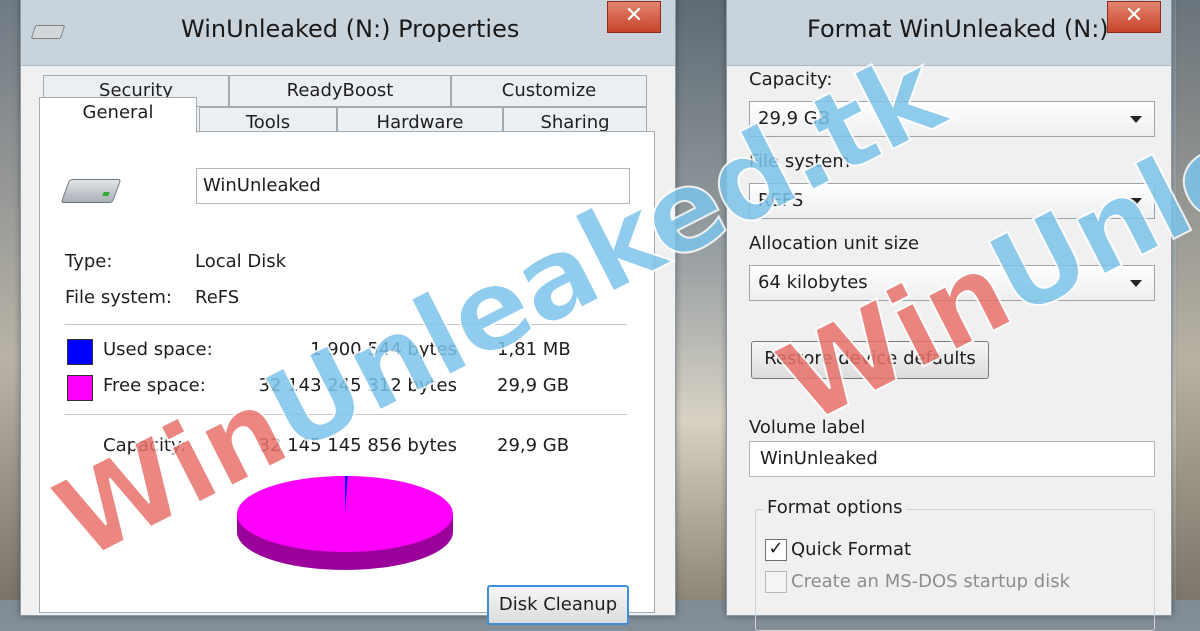 This screenshot has height=631, width=1200. Describe the element at coordinates (533, 445) in the screenshot. I see `capacity-size: 29,9 GB` at that location.